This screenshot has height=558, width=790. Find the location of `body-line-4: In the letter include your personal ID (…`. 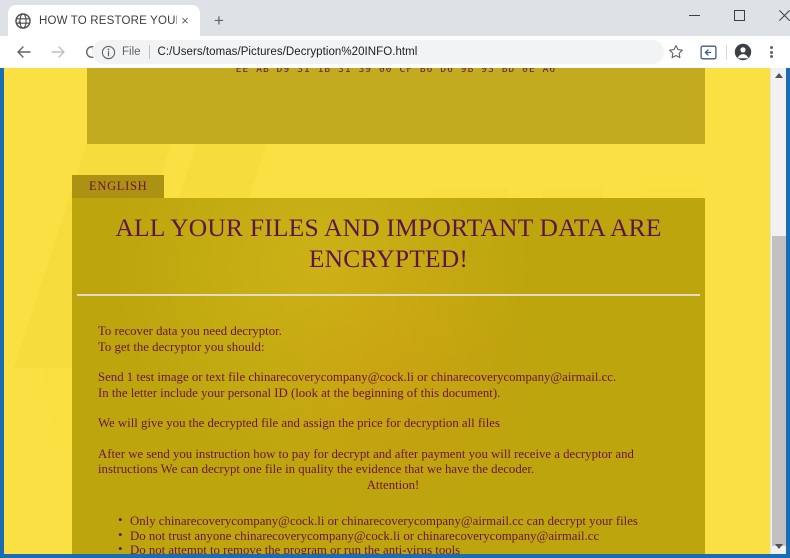

body-line-4: In the letter include your personal ID (… is located at coordinates (299, 392).